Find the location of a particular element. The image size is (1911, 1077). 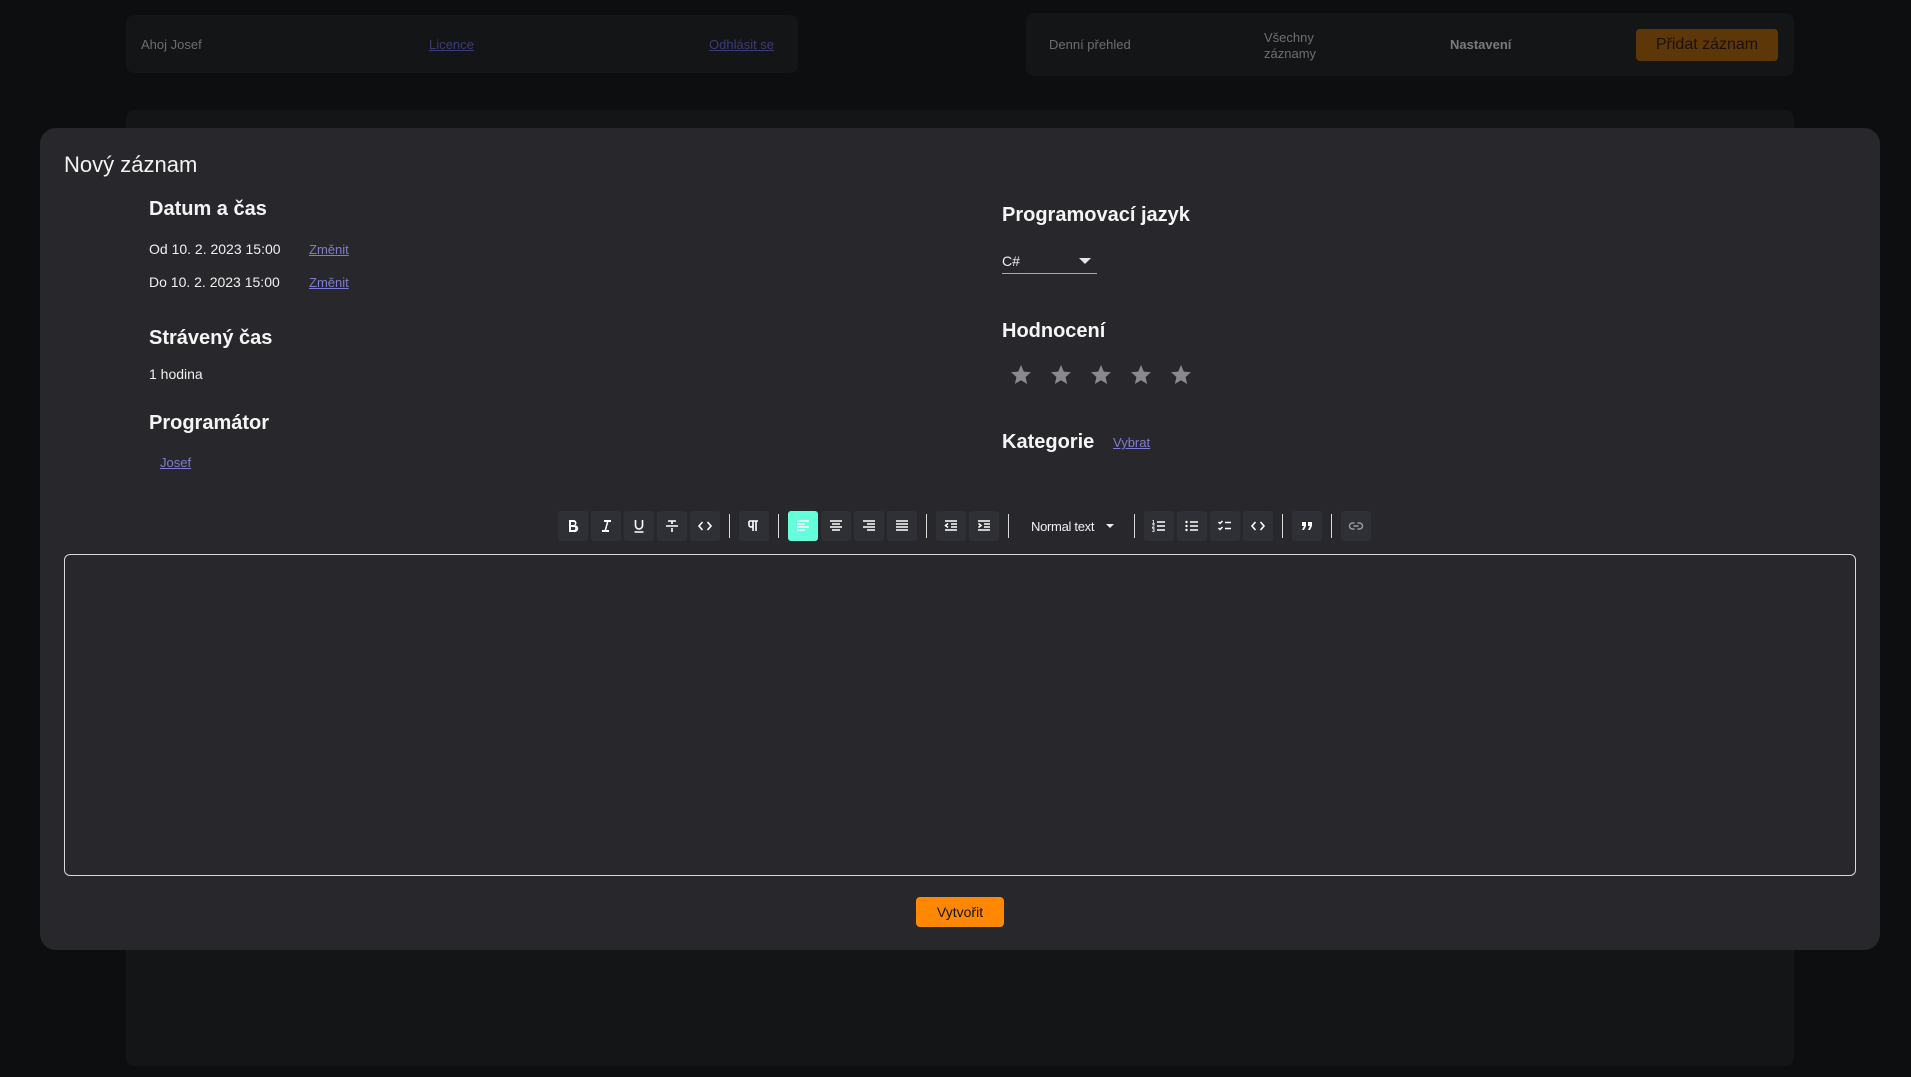

bold-icon is located at coordinates (573, 526).